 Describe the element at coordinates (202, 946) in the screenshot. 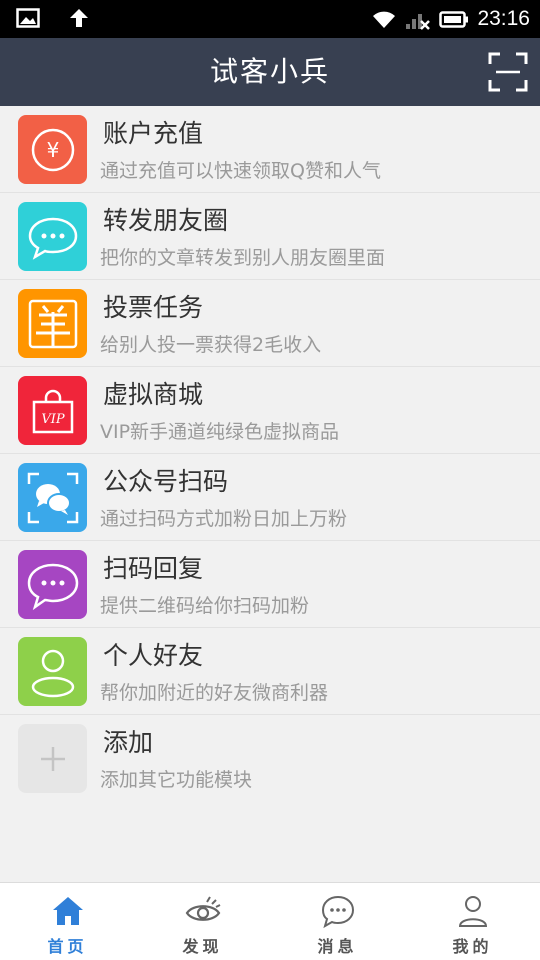

I see `tab-label: 发现` at that location.